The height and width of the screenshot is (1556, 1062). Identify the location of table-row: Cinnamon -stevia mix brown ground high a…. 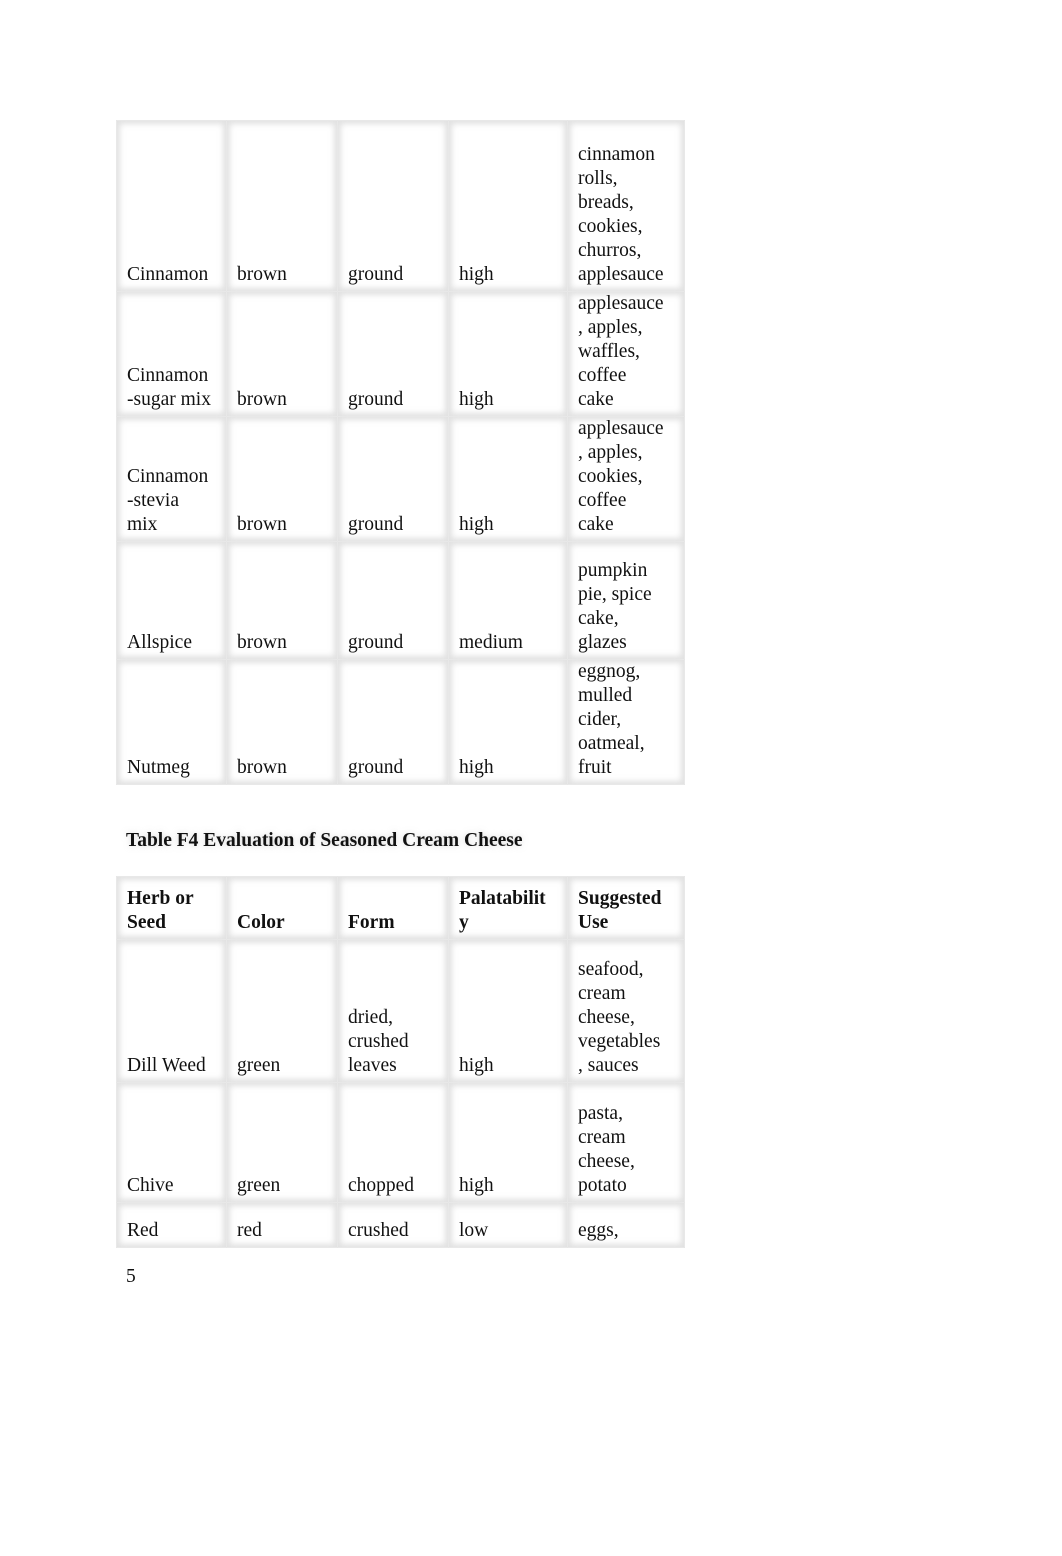
(400, 479).